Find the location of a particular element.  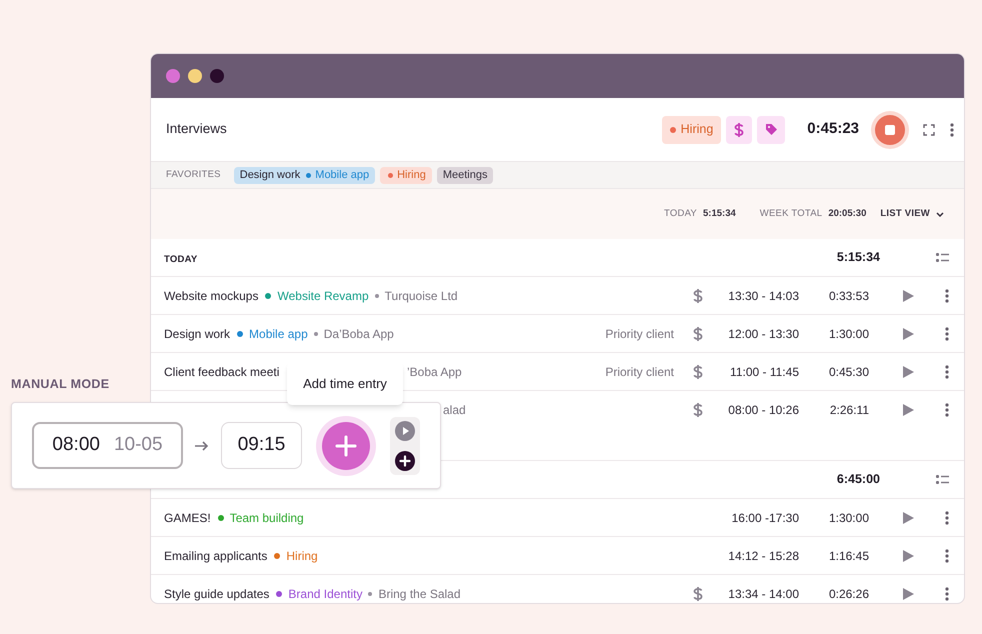

stop-icon is located at coordinates (890, 129).